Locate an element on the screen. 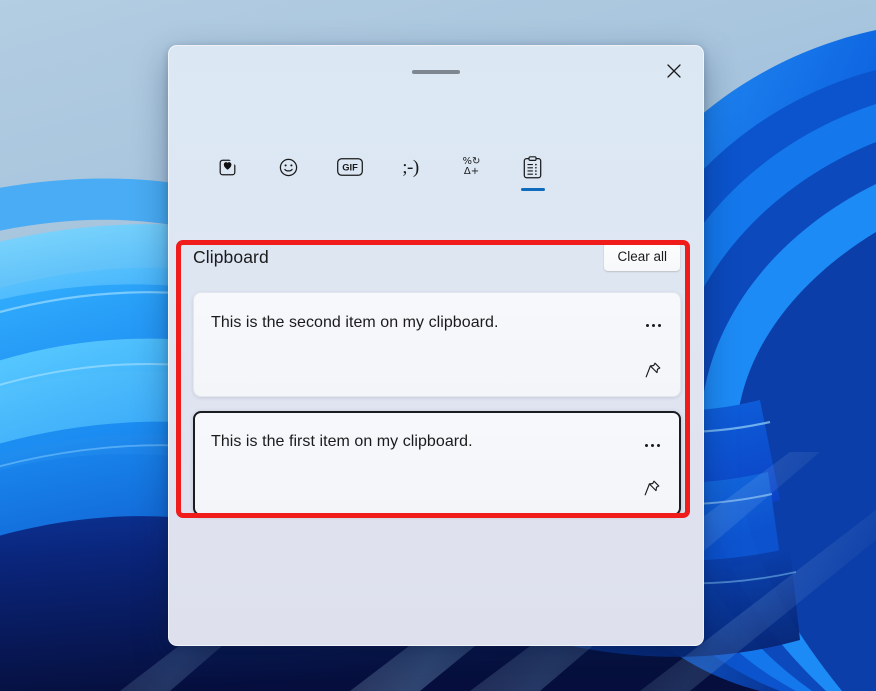  tab-clipboard-history is located at coordinates (532, 176).